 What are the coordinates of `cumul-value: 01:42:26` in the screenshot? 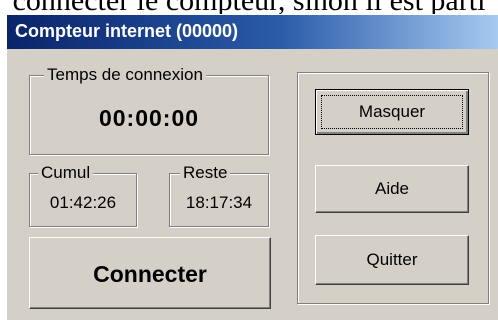 It's located at (83, 202).